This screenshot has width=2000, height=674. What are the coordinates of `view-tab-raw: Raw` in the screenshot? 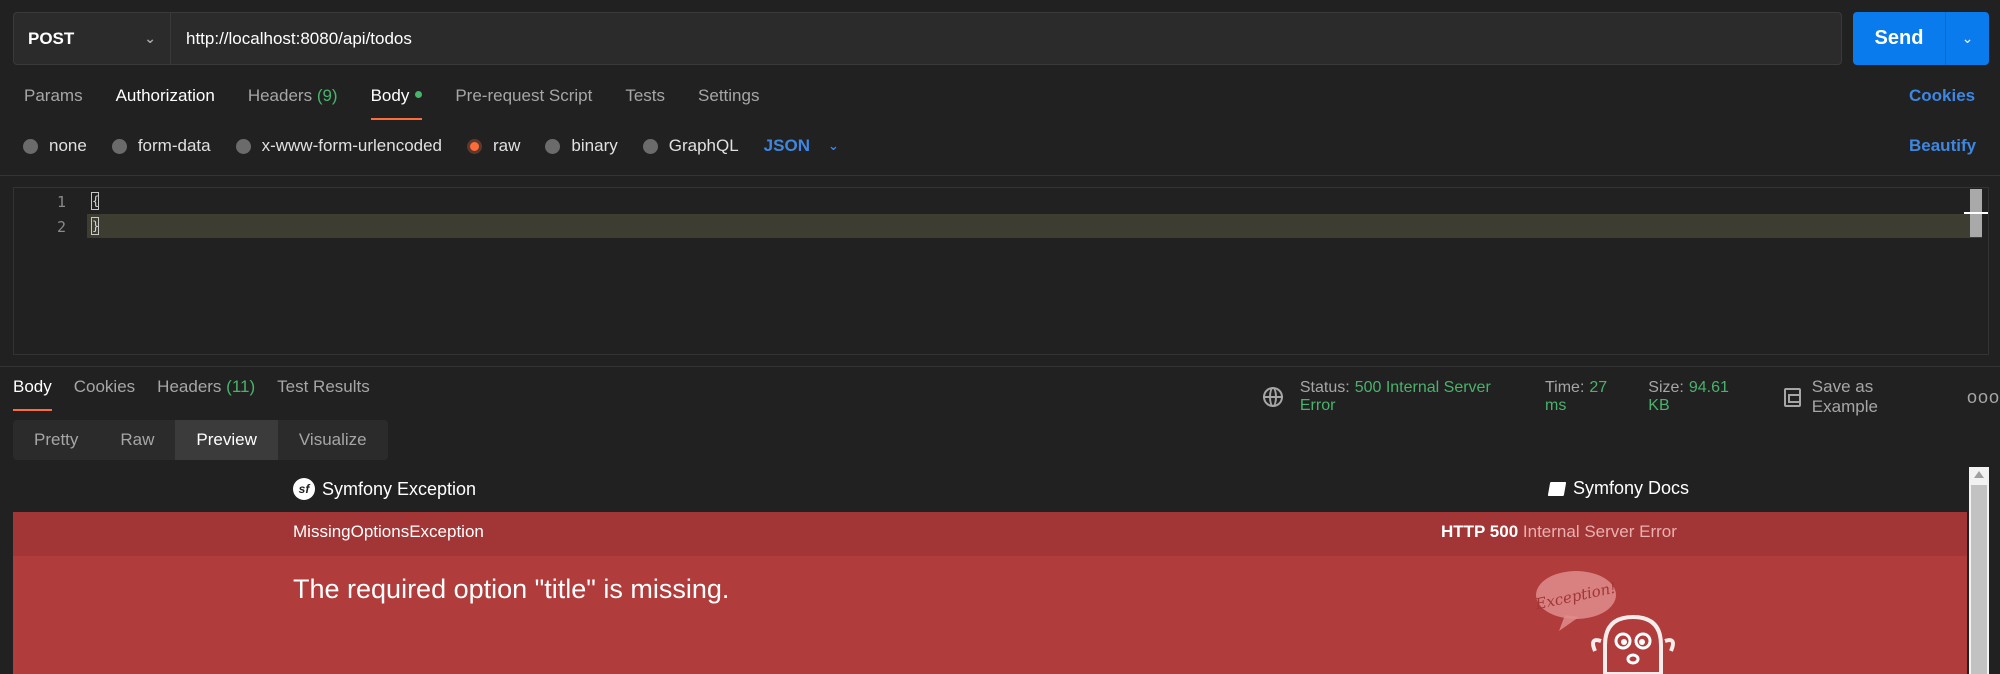 It's located at (137, 440).